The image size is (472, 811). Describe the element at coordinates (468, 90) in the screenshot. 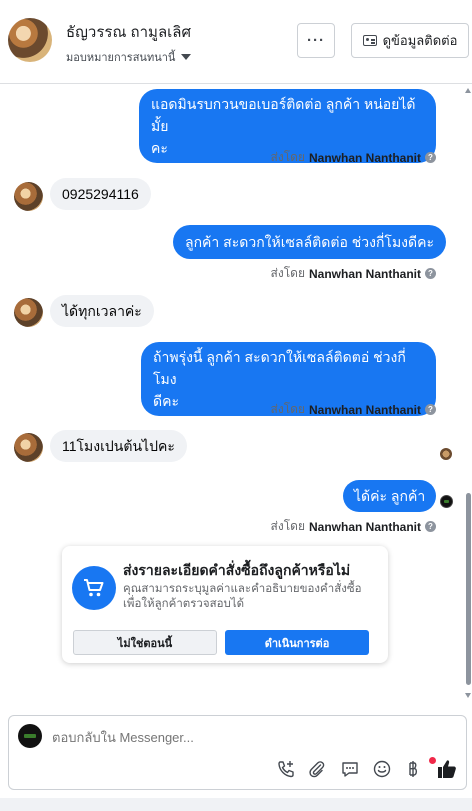

I see `scroll-up-arrow-icon` at that location.